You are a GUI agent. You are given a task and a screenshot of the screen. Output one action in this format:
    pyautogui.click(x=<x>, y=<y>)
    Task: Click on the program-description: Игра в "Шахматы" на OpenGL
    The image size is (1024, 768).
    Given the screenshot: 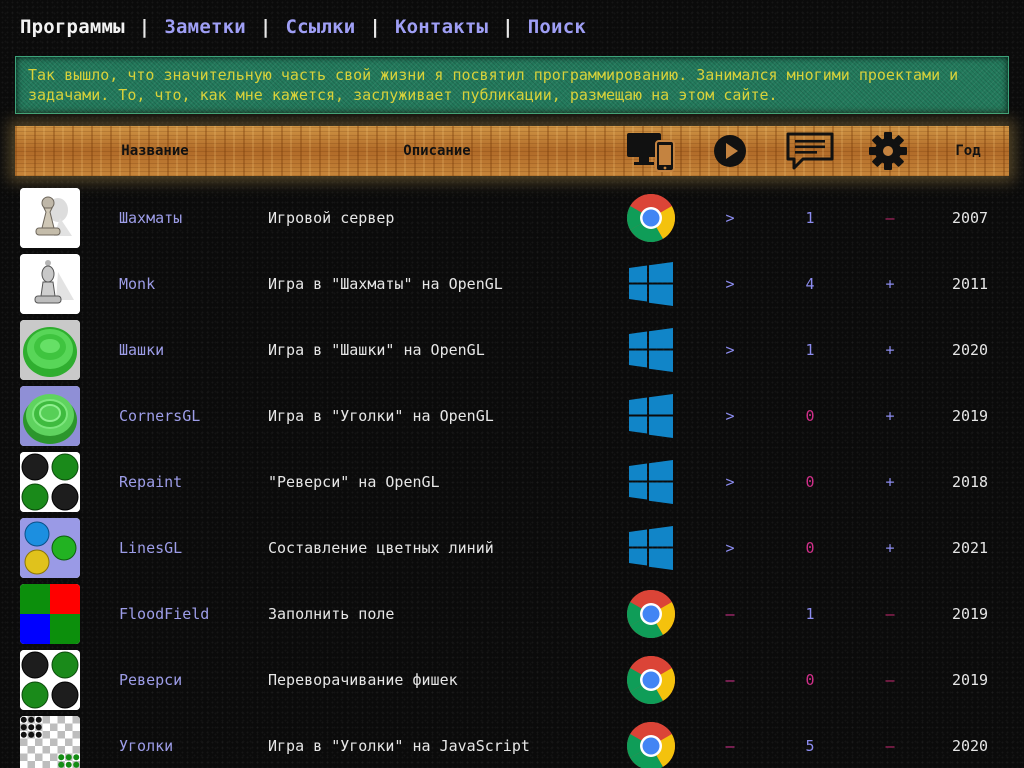 What is the action you would take?
    pyautogui.click(x=385, y=284)
    